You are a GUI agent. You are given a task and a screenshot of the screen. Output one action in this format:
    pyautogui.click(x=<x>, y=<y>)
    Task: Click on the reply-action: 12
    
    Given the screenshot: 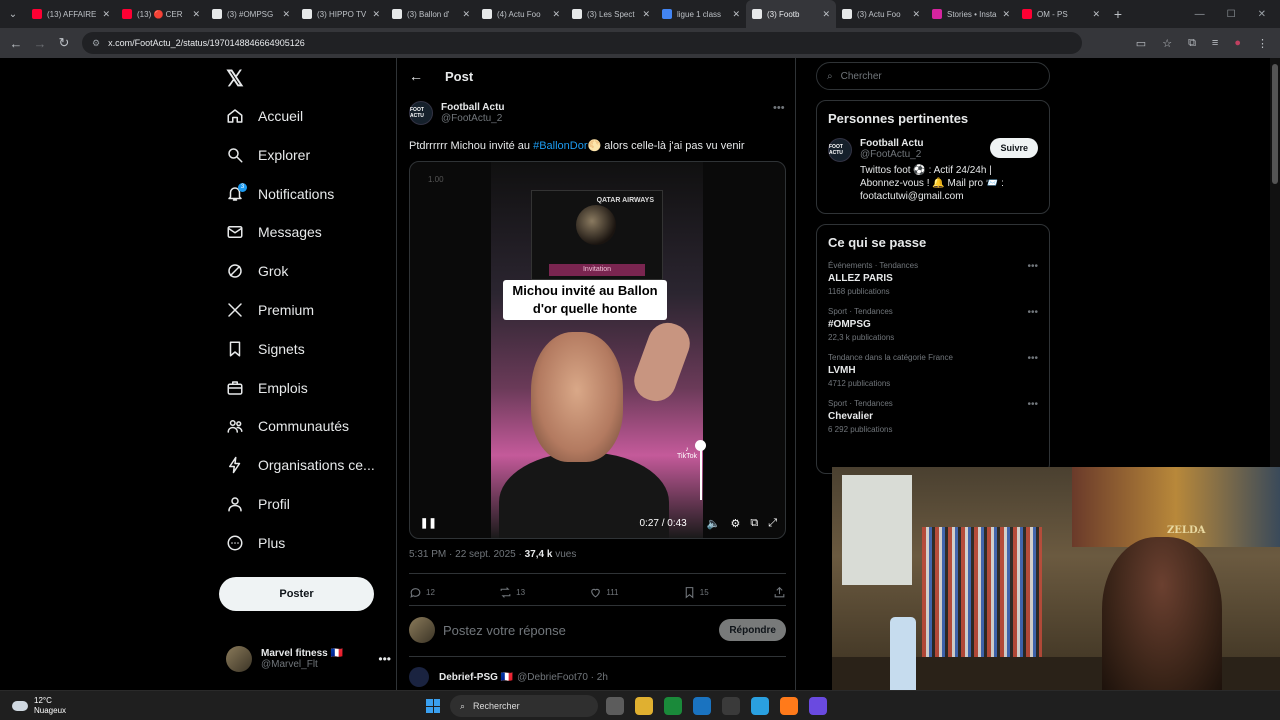 What is the action you would take?
    pyautogui.click(x=422, y=592)
    